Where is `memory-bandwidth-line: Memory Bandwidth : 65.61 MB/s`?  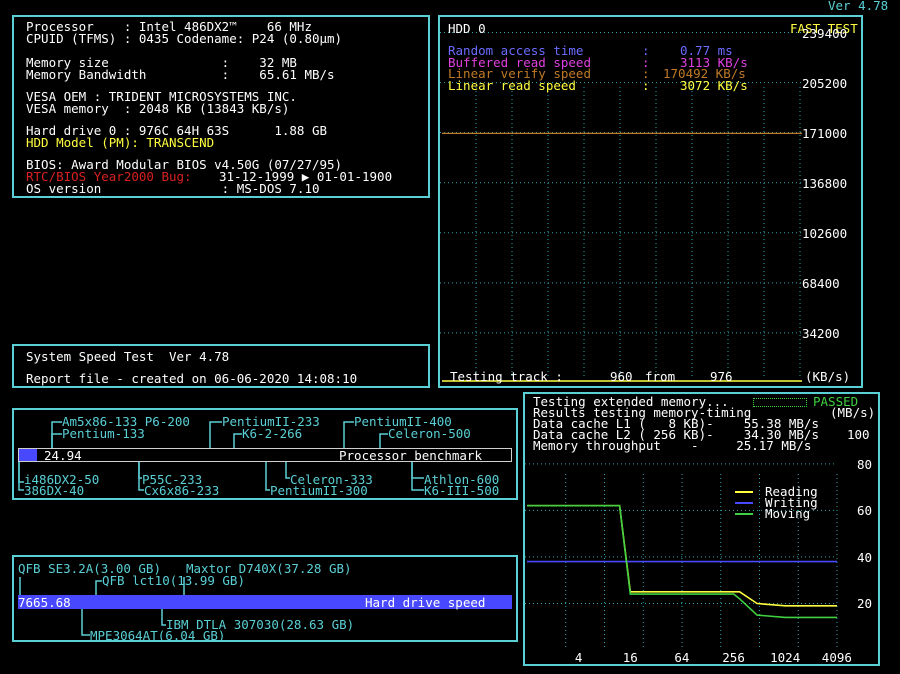 memory-bandwidth-line: Memory Bandwidth : 65.61 MB/s is located at coordinates (180, 74).